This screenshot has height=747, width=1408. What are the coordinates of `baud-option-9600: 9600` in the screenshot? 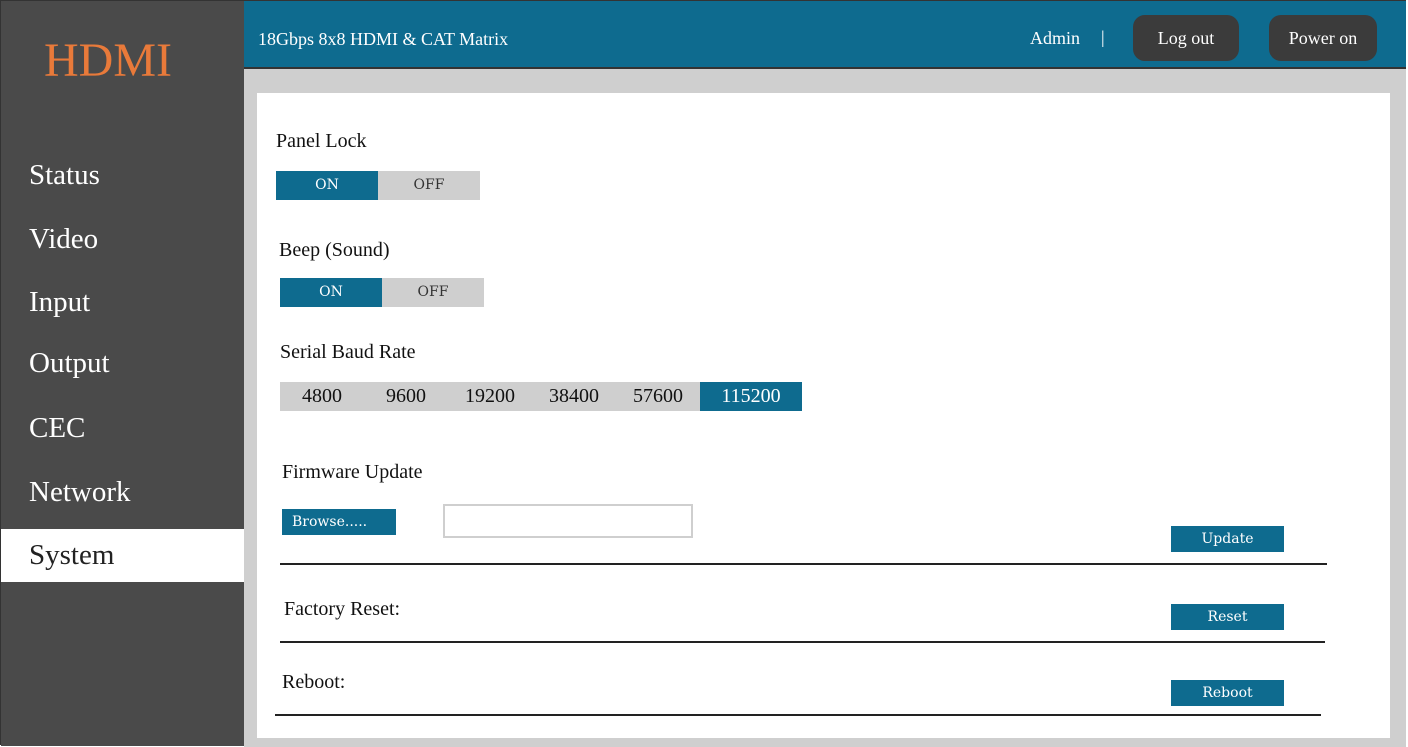 It's located at (406, 396).